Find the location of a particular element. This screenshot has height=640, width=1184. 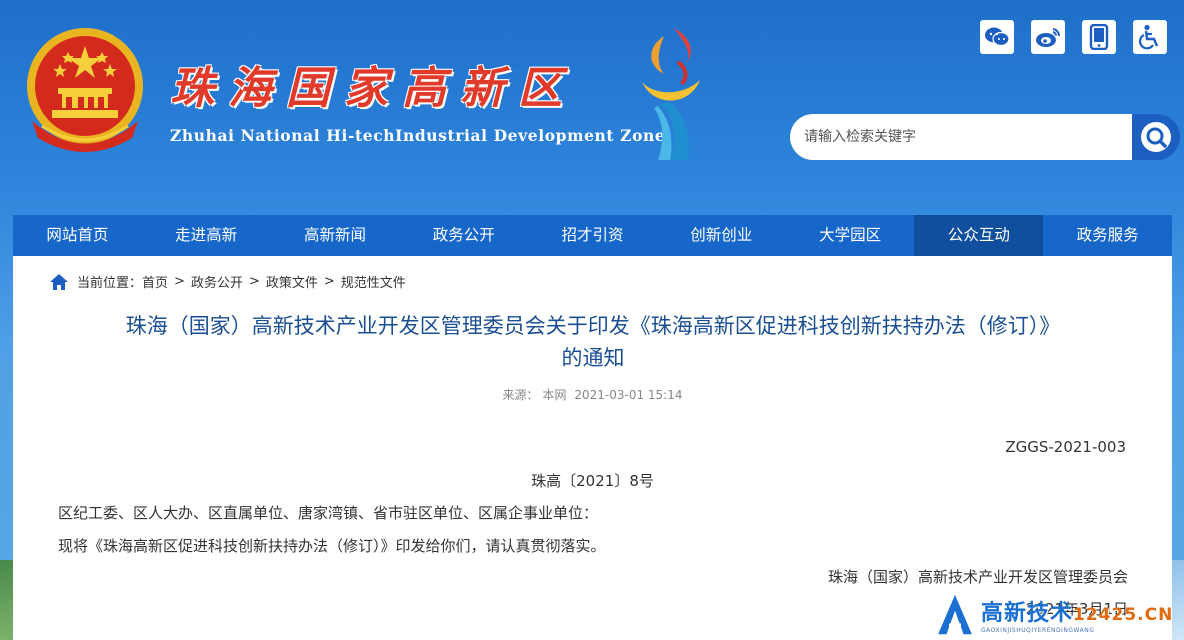

recipients-paragraph: 区纪工委、区人大办、区直属单位、唐家湾镇、省市驻区单位、区属企事业单位： is located at coordinates (328, 513).